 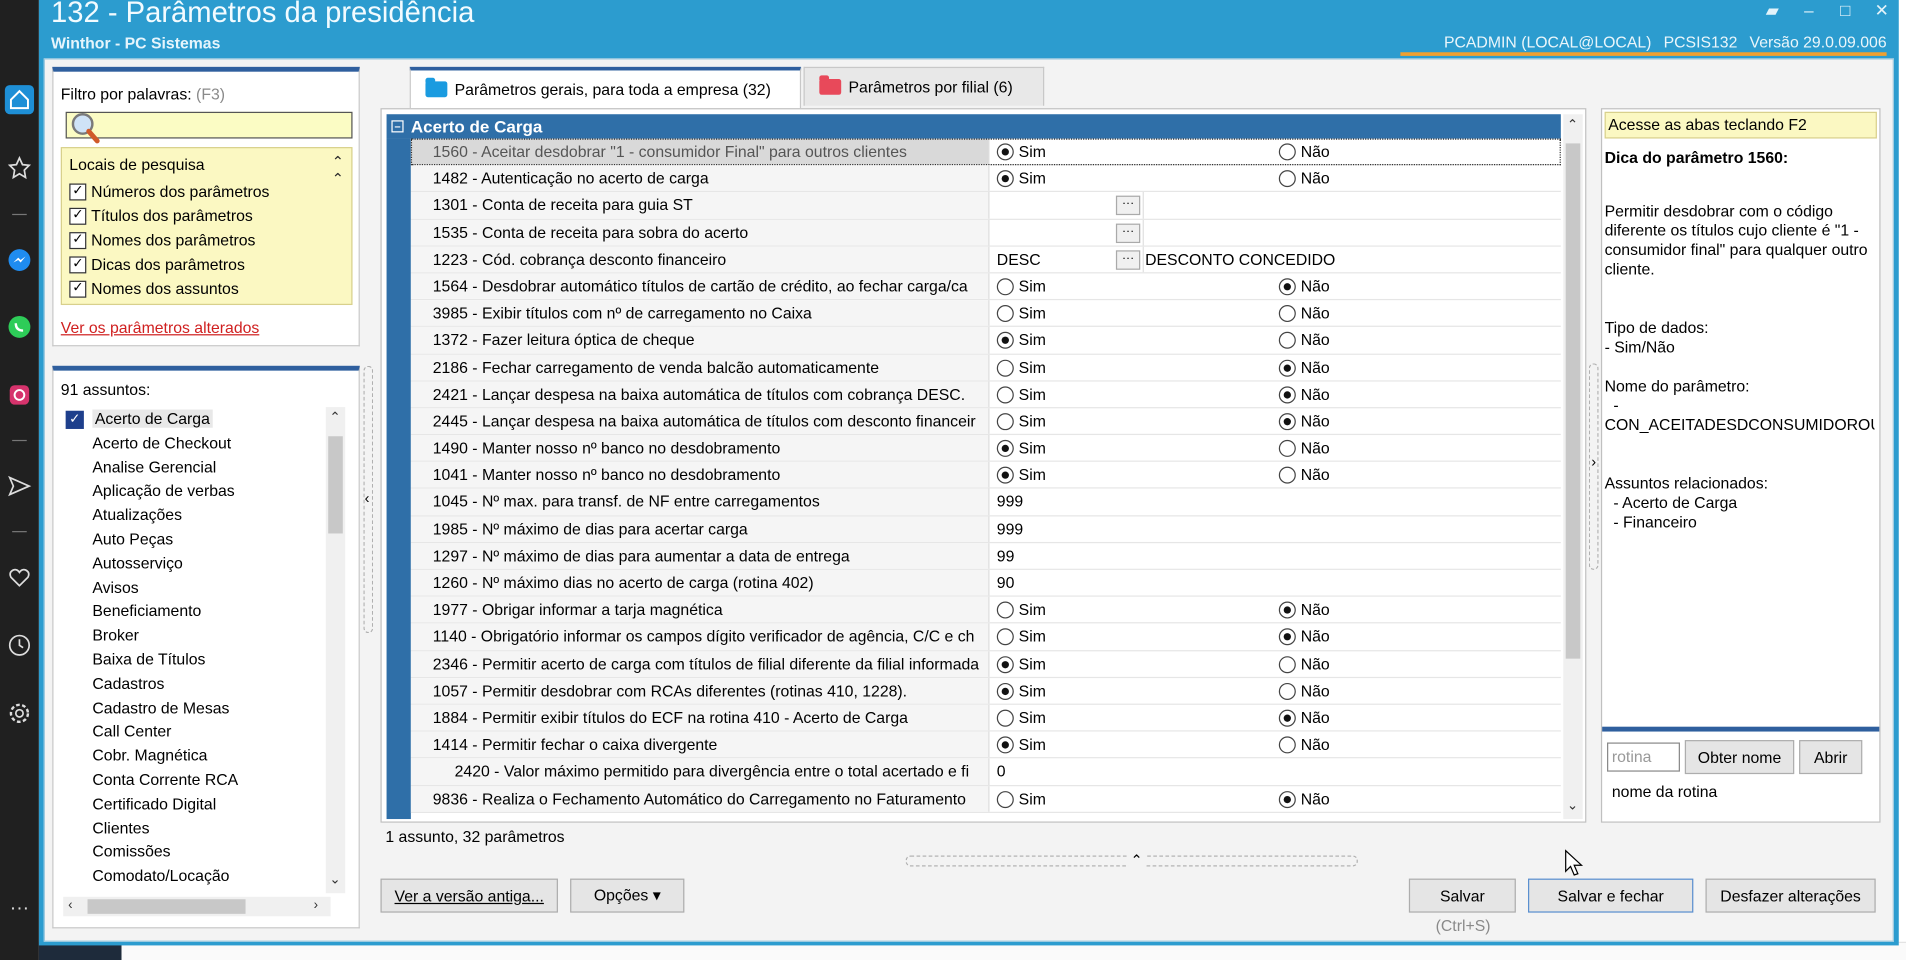 I want to click on routine-input: rotina, so click(x=1643, y=757).